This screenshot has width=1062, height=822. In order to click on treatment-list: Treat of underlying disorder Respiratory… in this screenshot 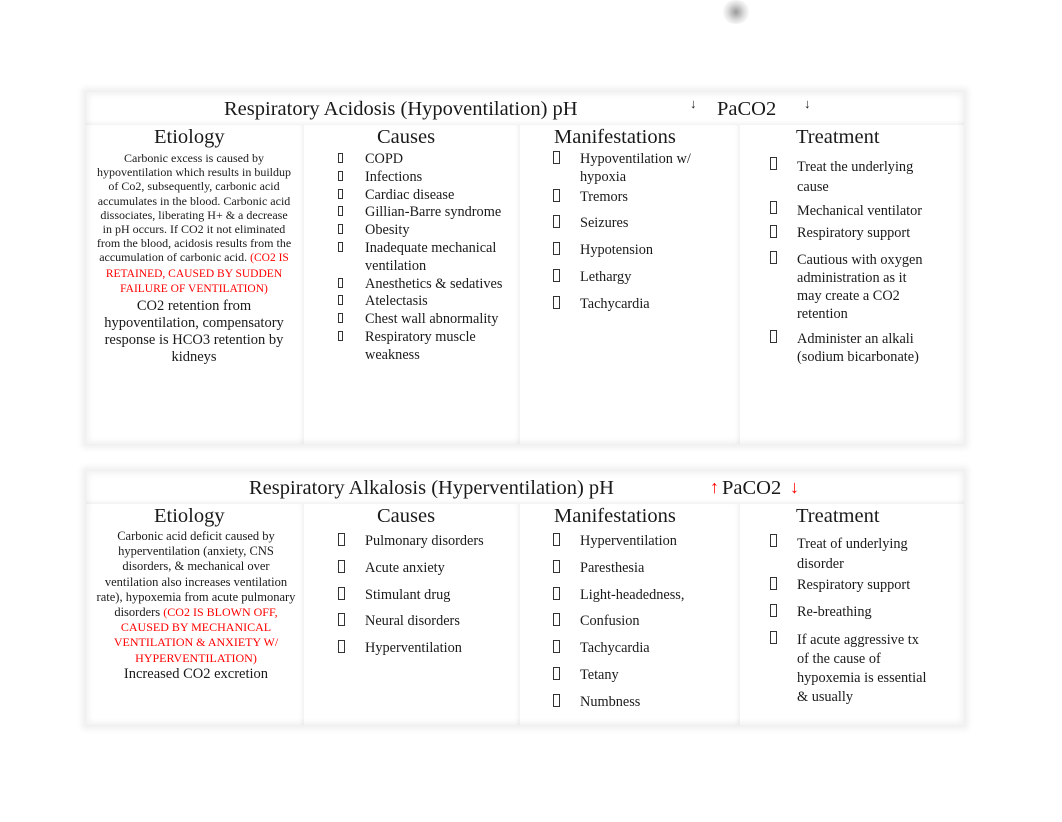, I will do `click(847, 620)`.